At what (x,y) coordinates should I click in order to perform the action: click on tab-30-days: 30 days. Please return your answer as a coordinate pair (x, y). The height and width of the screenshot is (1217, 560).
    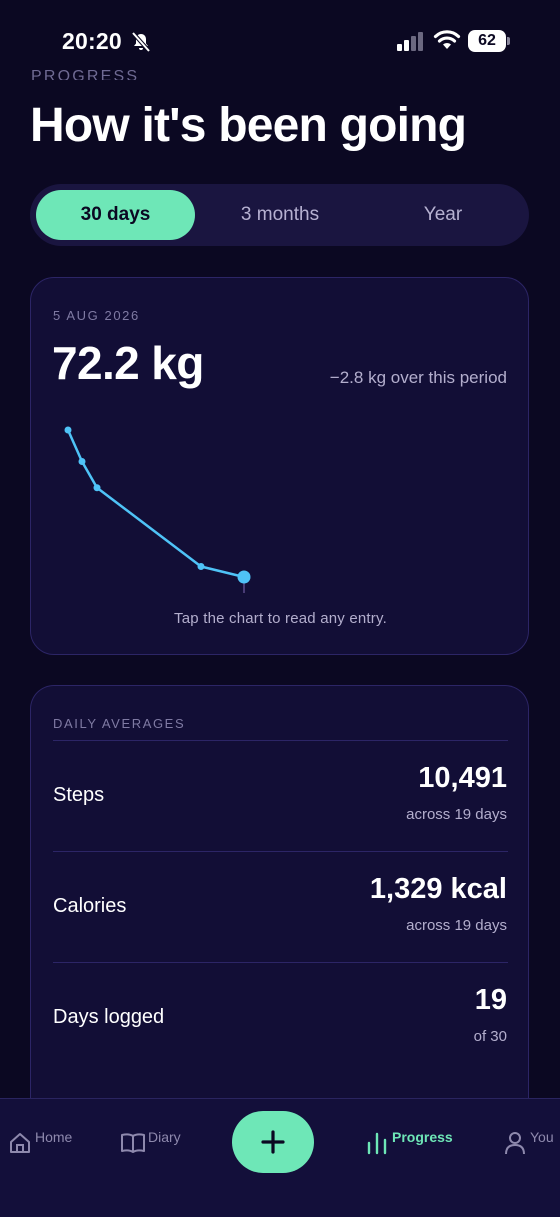
    Looking at the image, I should click on (115, 215).